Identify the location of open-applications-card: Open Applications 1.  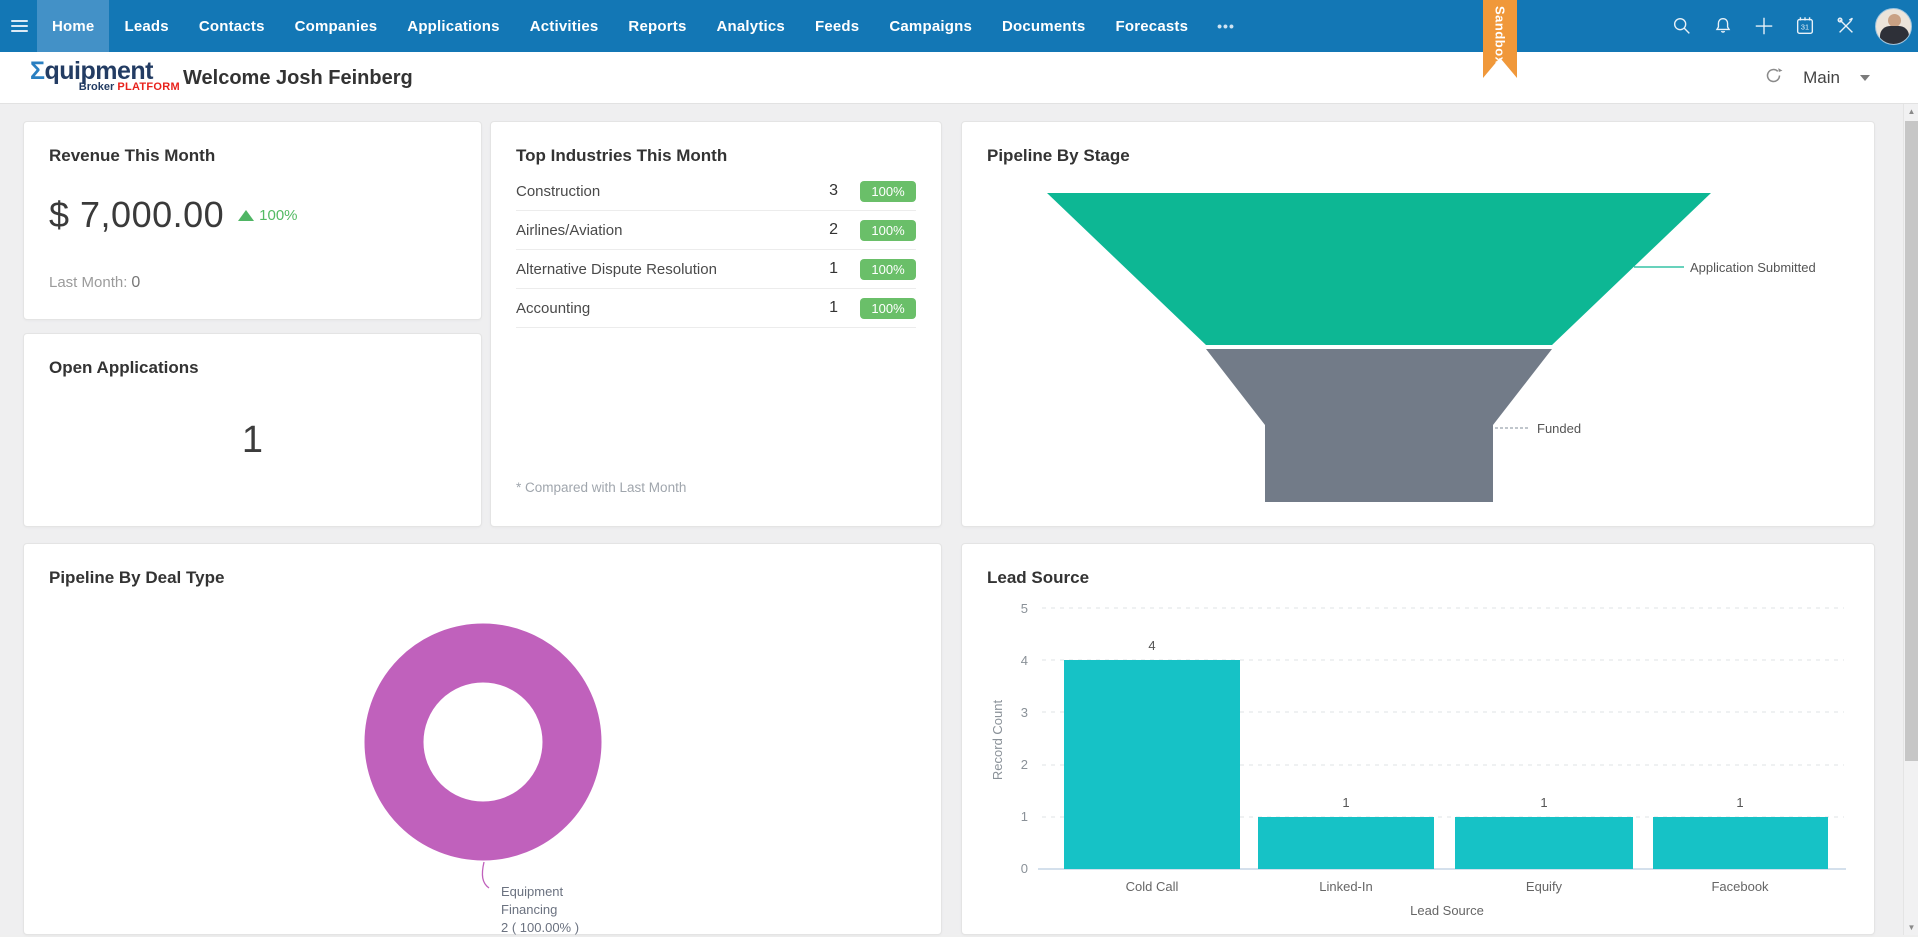
(252, 430).